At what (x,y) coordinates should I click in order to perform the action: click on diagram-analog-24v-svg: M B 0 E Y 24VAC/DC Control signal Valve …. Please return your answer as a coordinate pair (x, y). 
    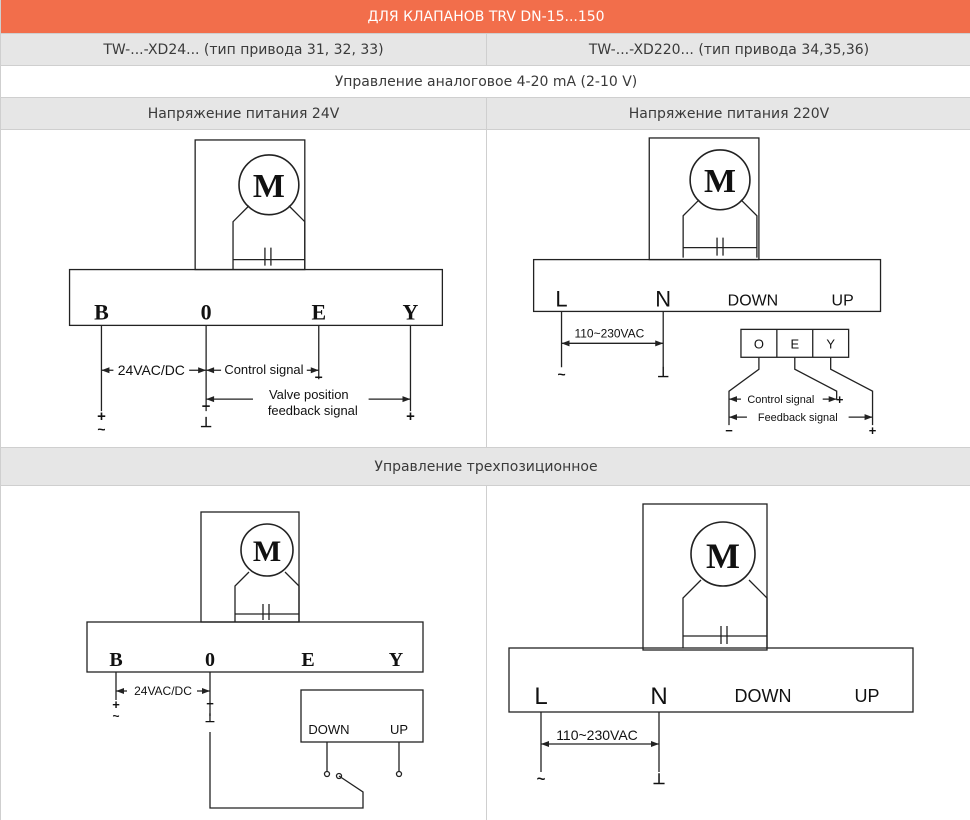
    Looking at the image, I should click on (256, 288).